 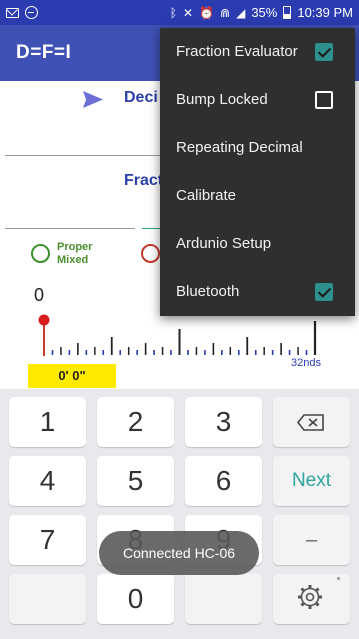 What do you see at coordinates (47, 422) in the screenshot?
I see `key-1: 1` at bounding box center [47, 422].